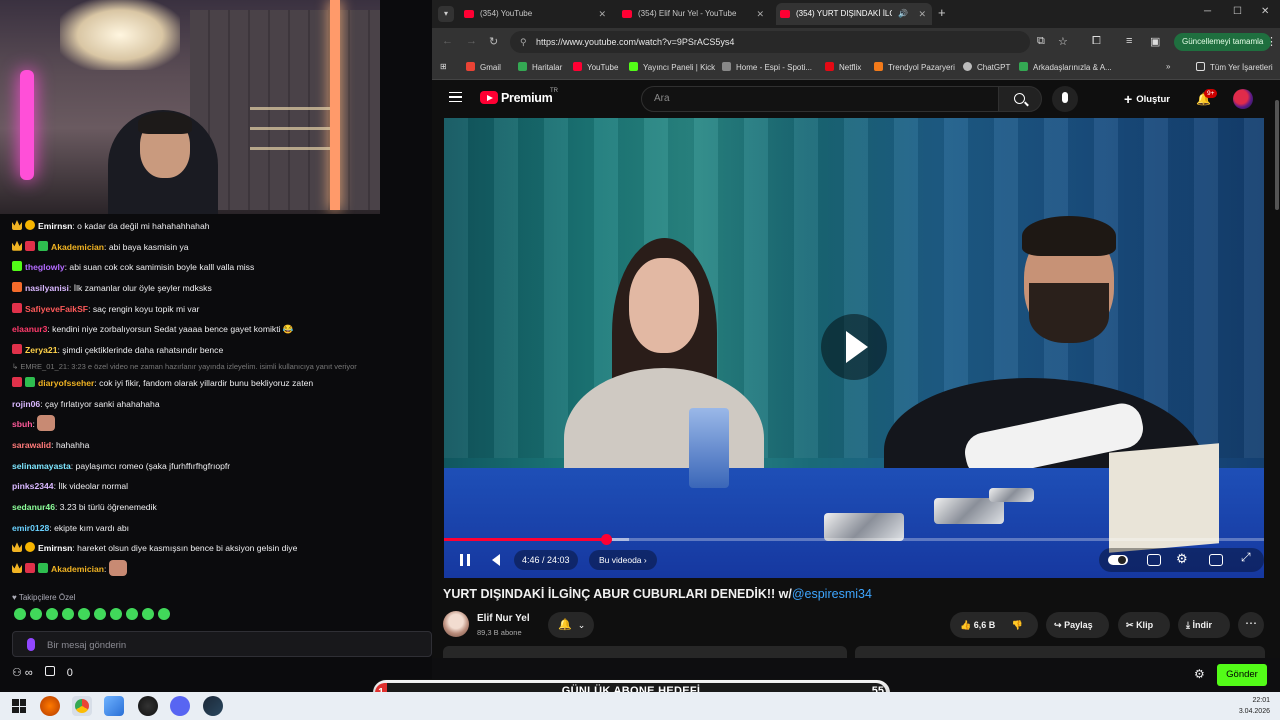  I want to click on chat-input: Bir mesaj gönderin, so click(222, 644).